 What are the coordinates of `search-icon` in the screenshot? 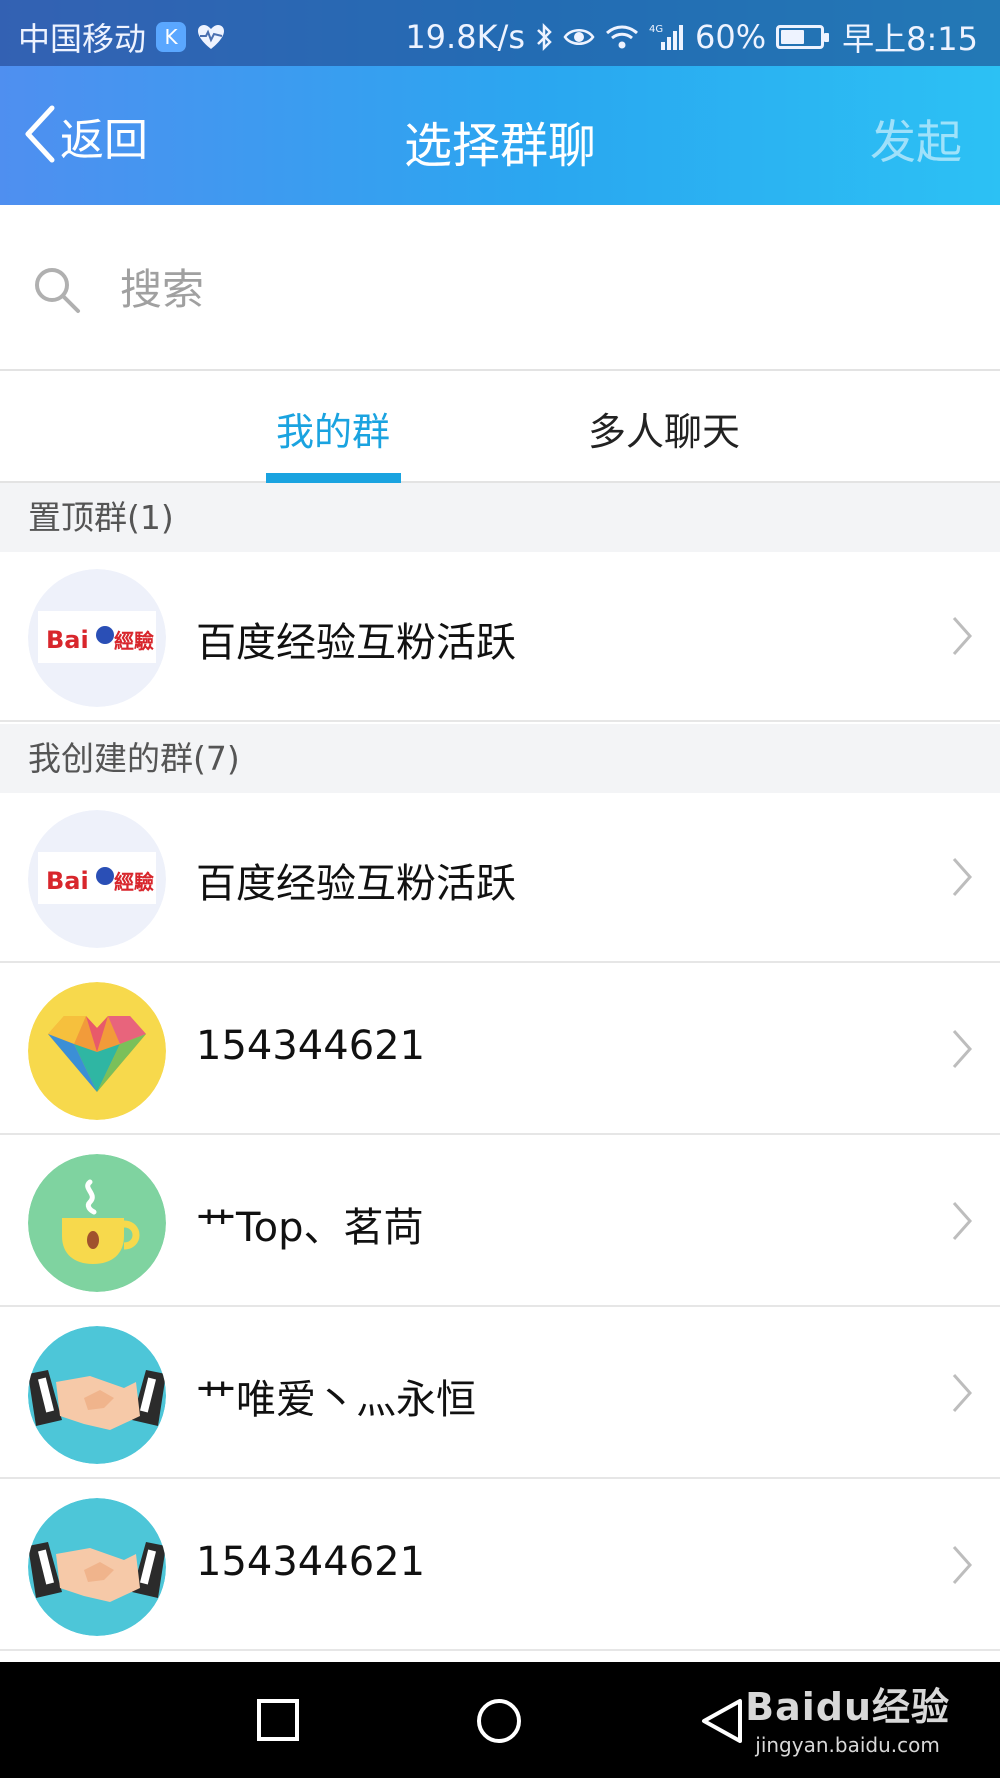 It's located at (57, 292).